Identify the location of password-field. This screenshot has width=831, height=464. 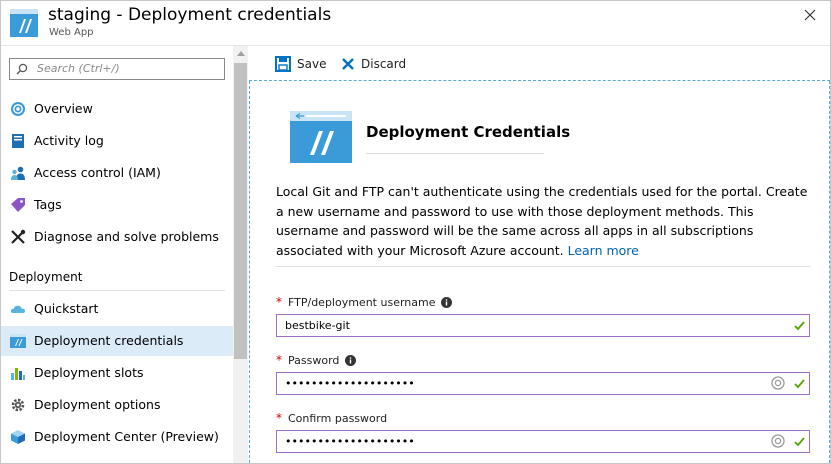
(543, 383).